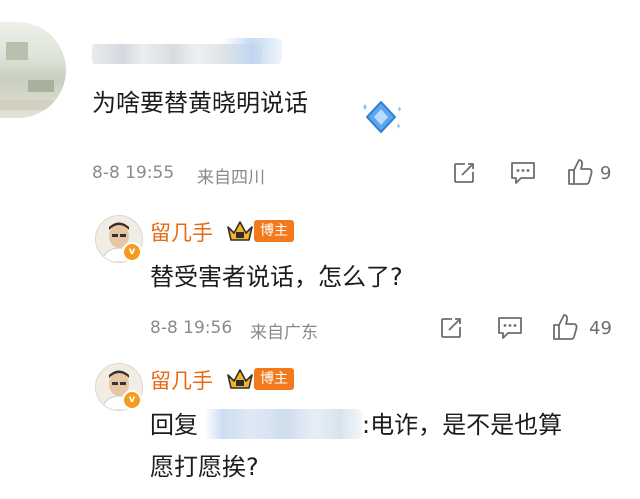 This screenshot has width=640, height=499. I want to click on reply-location: 来自广东, so click(284, 333).